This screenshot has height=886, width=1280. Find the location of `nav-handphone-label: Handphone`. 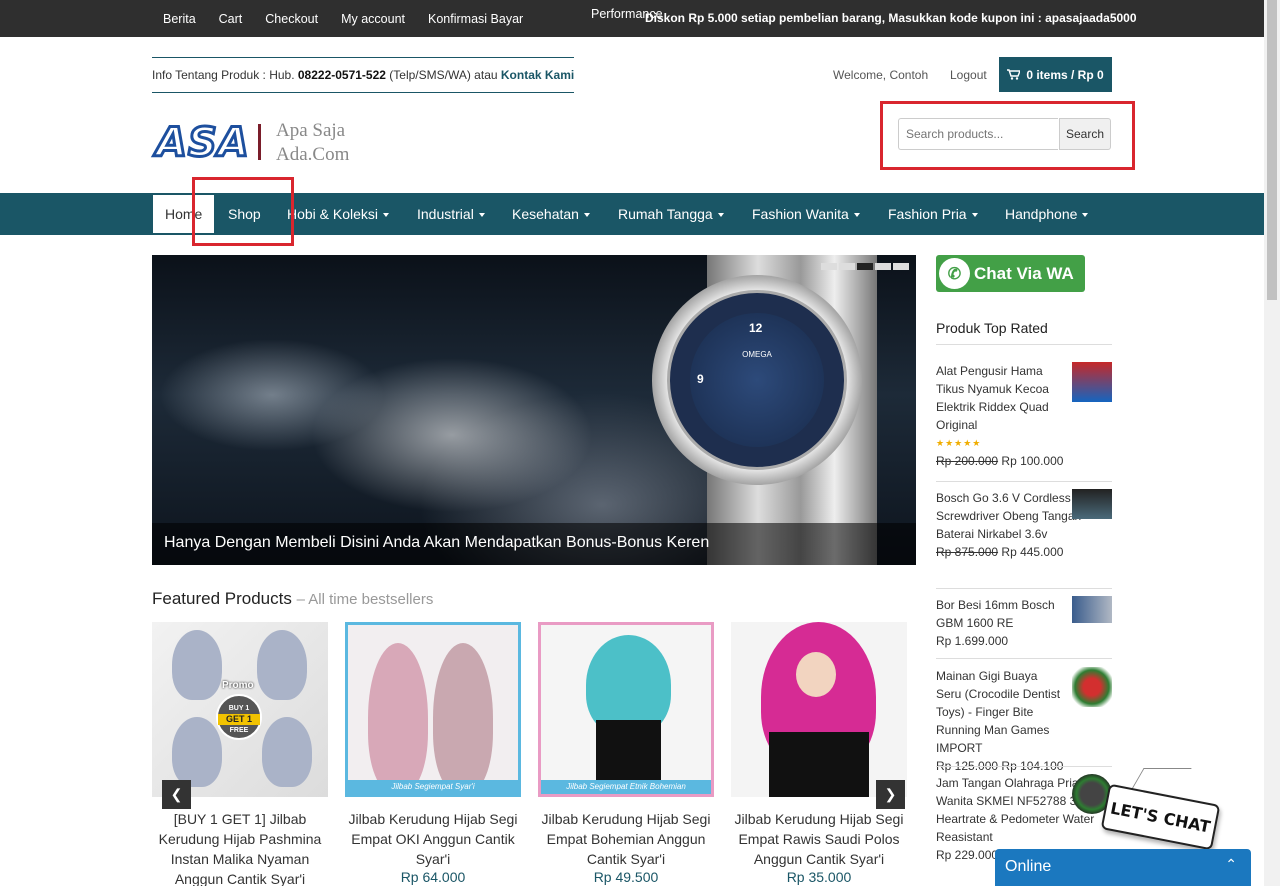

nav-handphone-label: Handphone is located at coordinates (1041, 214).